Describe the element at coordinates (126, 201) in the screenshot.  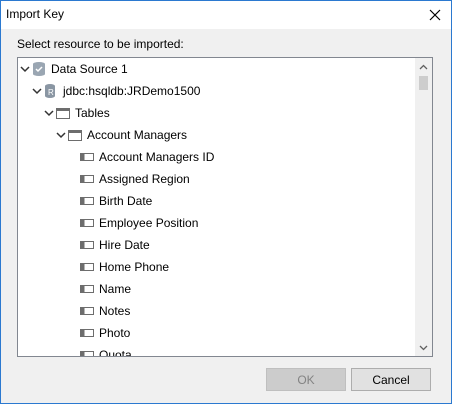
I see `tree-node-label: Birth Date` at that location.